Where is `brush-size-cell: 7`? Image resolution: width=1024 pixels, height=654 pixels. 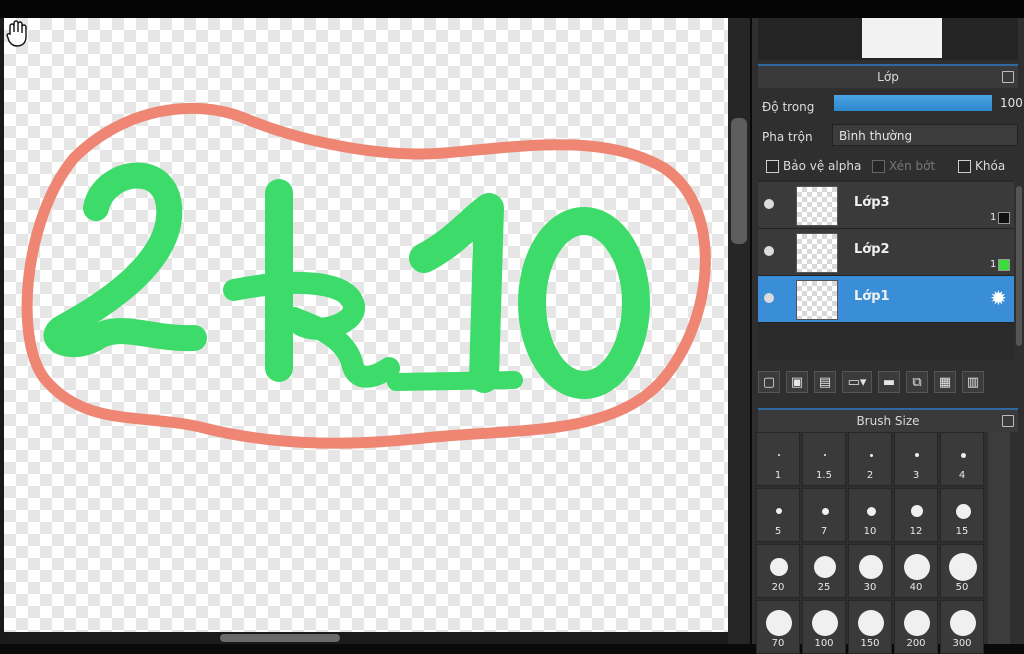 brush-size-cell: 7 is located at coordinates (824, 515).